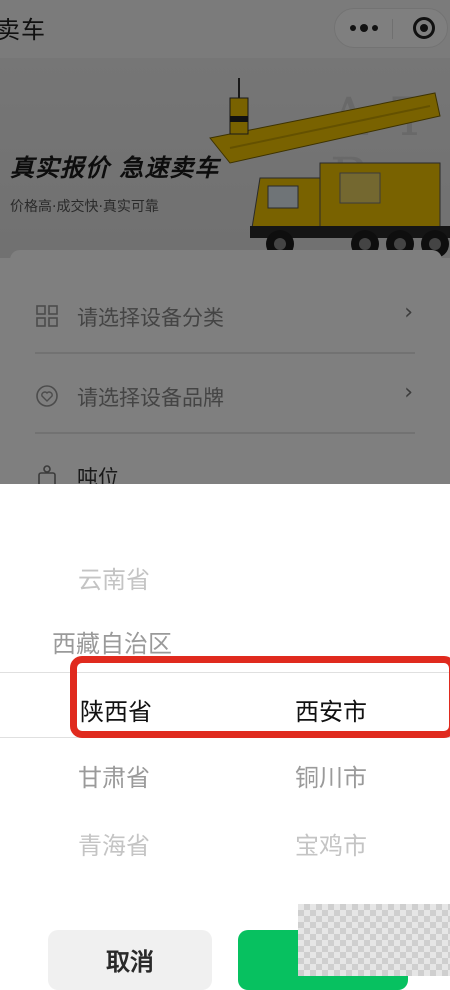 The image size is (450, 990). Describe the element at coordinates (114, 577) in the screenshot. I see `province-option: 云南省` at that location.